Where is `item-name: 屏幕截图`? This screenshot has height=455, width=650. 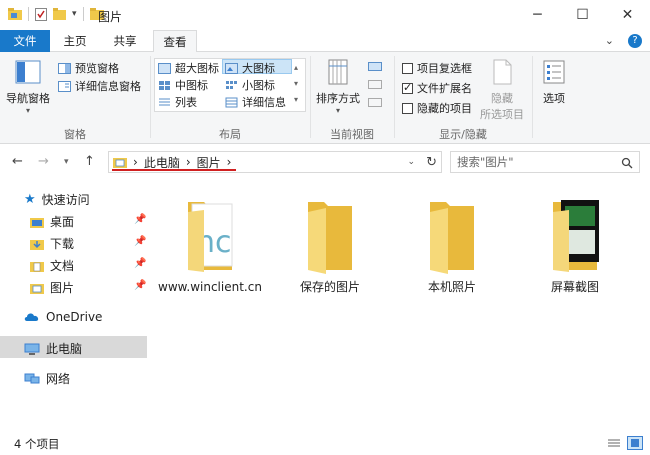
item-name: 屏幕截图 is located at coordinates (574, 287).